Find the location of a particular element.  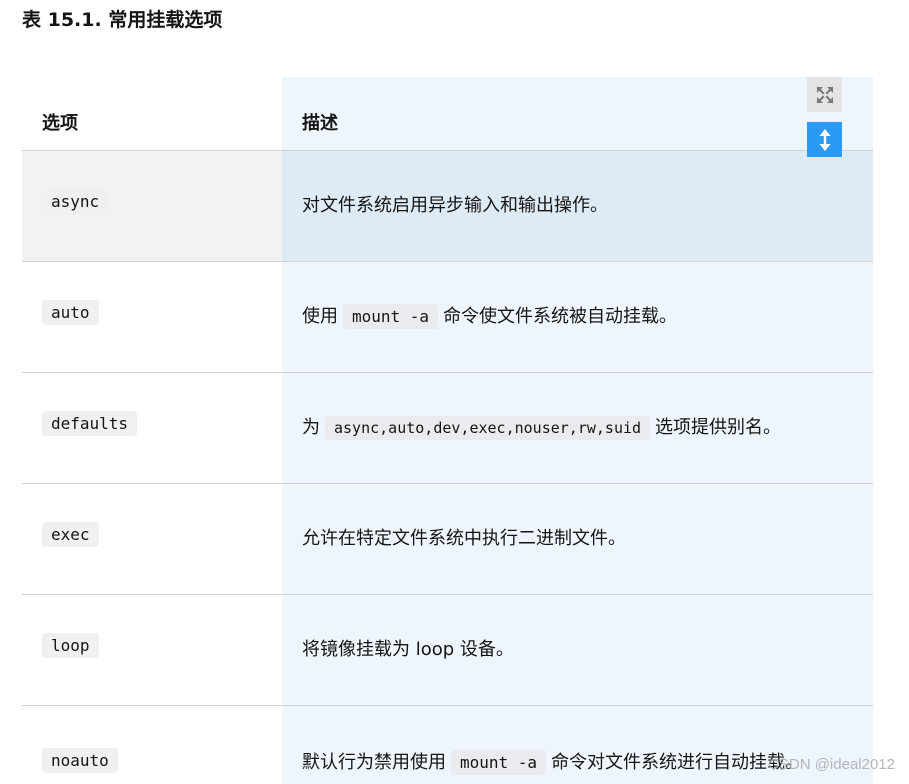

table-header-row: 选项 描述 is located at coordinates (447, 114).